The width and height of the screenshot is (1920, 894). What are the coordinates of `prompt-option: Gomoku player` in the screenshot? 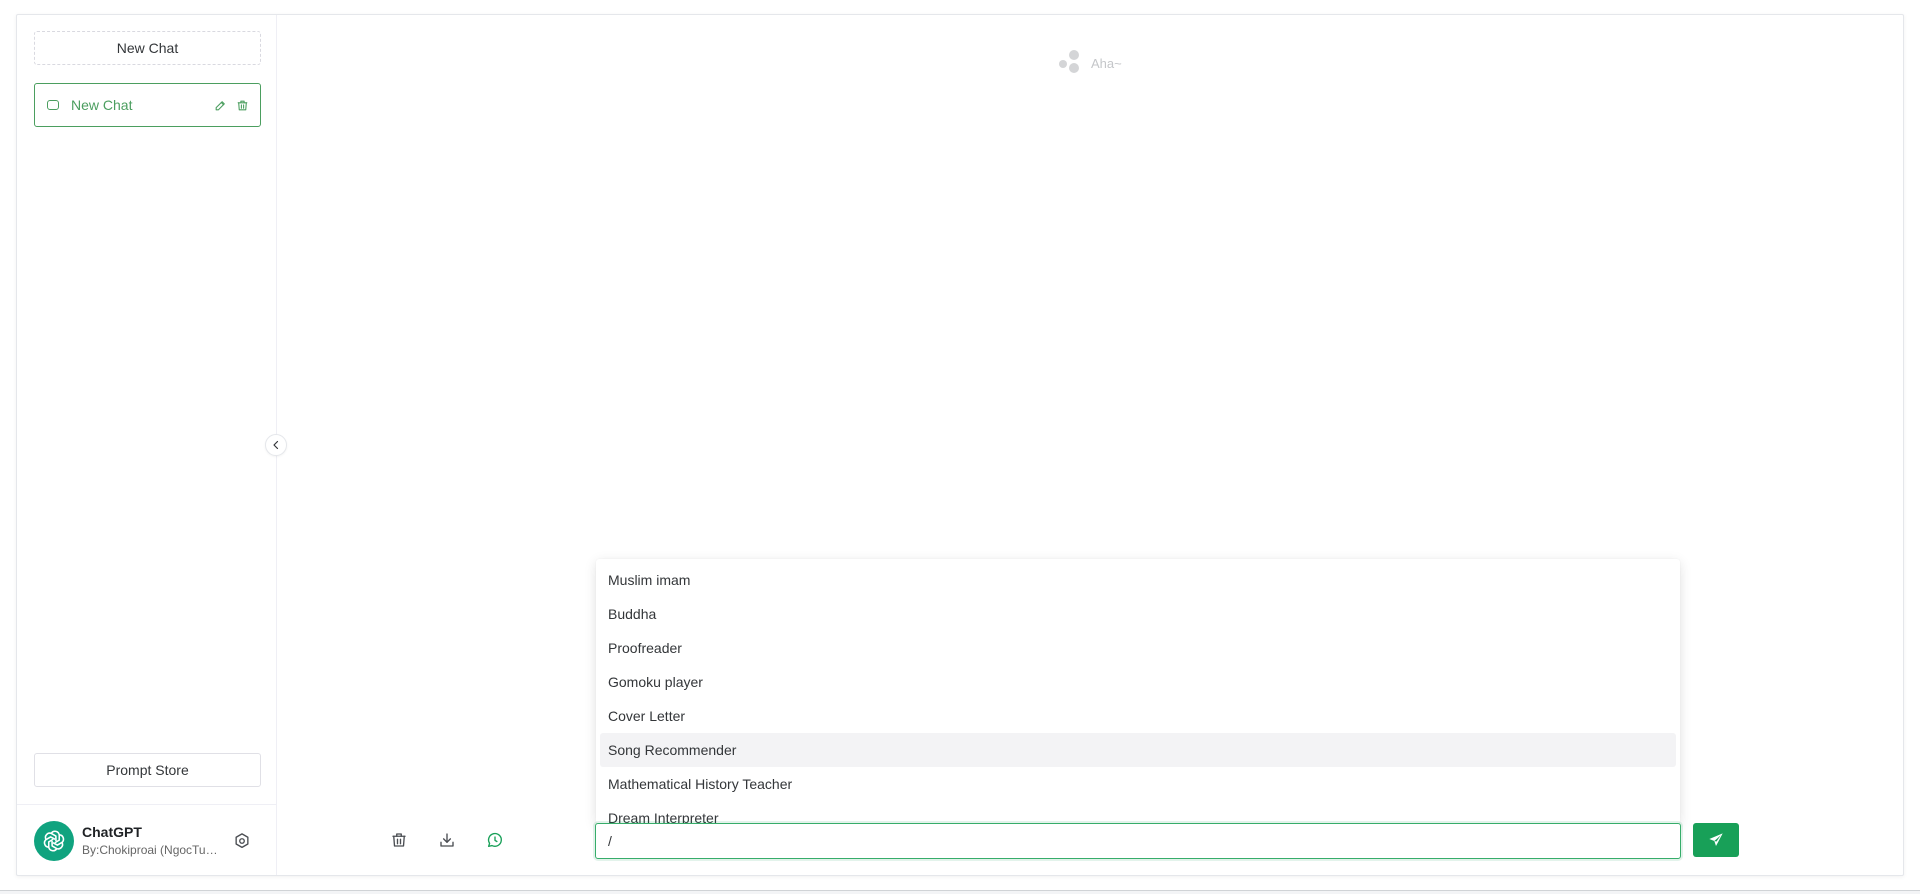 It's located at (1138, 682).